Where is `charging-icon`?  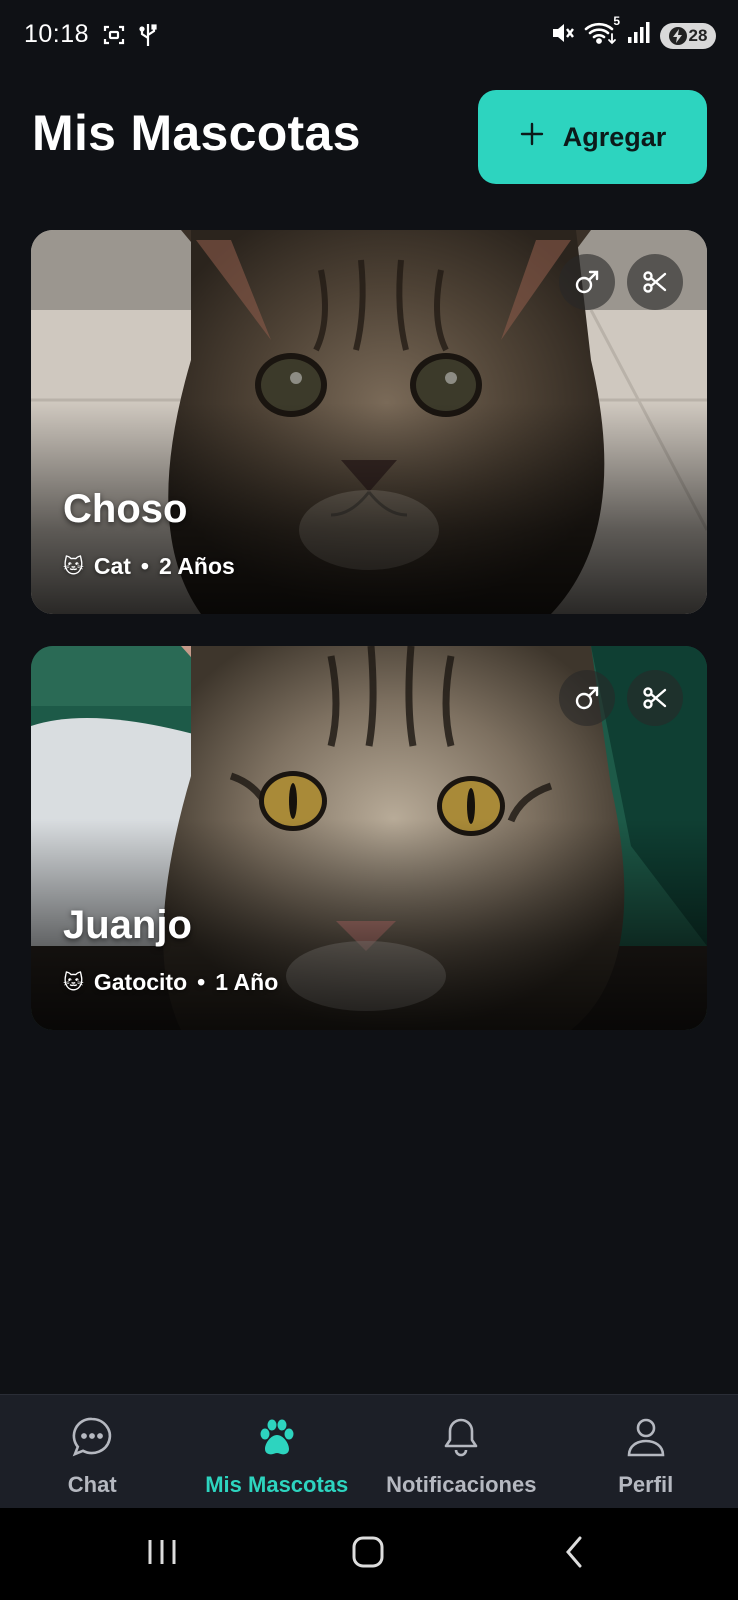
charging-icon is located at coordinates (677, 35).